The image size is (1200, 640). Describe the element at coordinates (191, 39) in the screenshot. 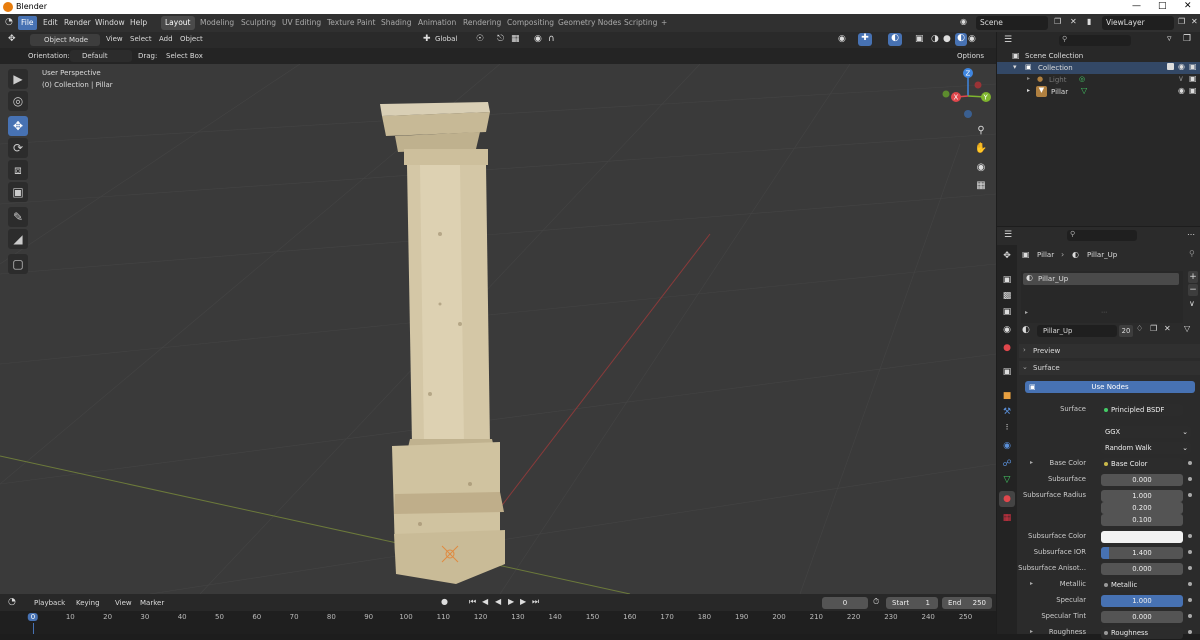

I see `menu-object: Object` at that location.